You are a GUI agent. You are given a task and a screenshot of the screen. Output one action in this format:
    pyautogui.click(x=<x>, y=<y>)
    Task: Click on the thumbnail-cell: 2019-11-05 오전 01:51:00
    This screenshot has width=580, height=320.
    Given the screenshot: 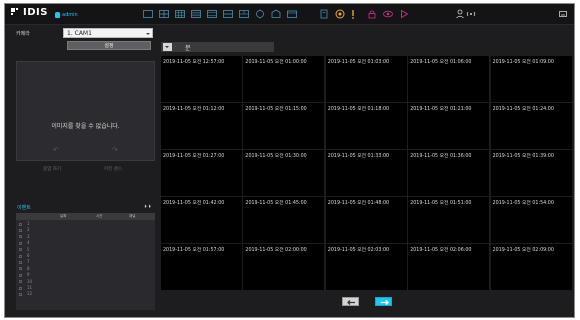 What is the action you would take?
    pyautogui.click(x=449, y=220)
    